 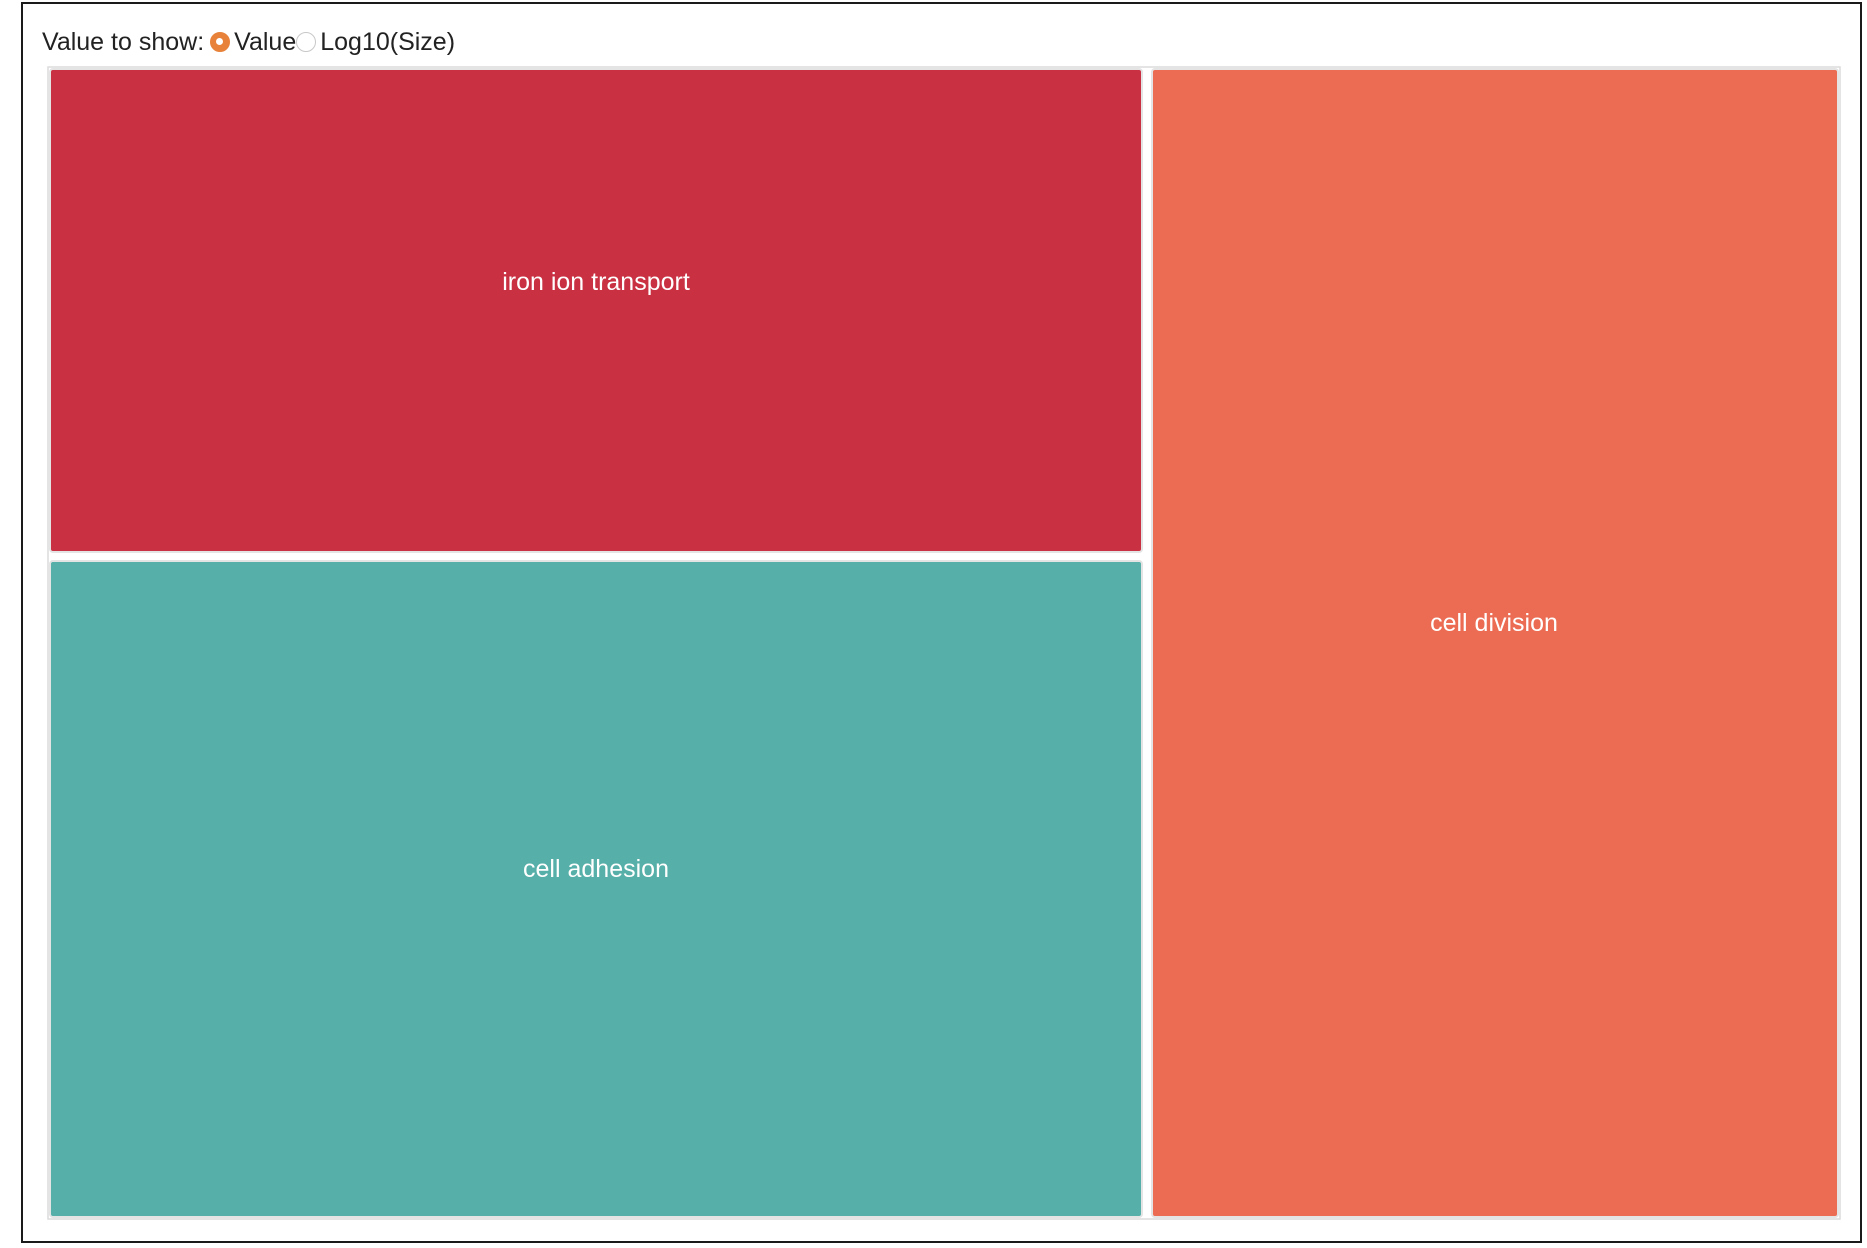 I want to click on tile-label-cell-division: cell division, so click(x=1494, y=623).